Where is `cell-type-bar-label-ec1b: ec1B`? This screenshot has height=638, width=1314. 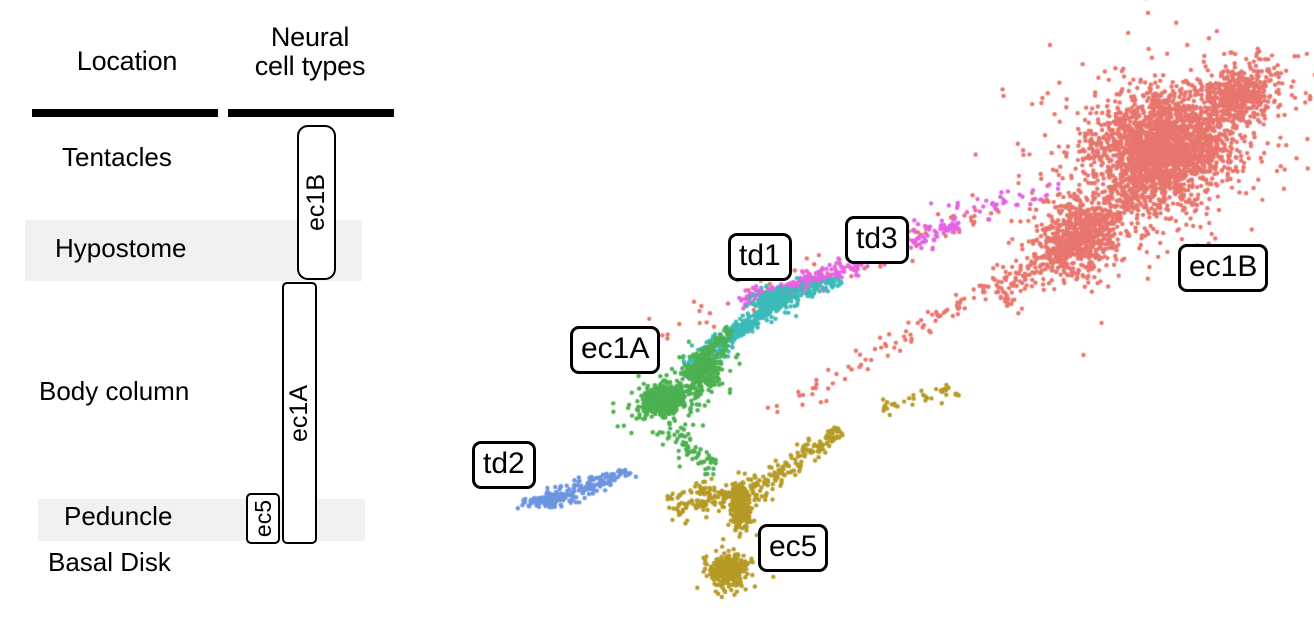
cell-type-bar-label-ec1b: ec1B is located at coordinates (316, 202).